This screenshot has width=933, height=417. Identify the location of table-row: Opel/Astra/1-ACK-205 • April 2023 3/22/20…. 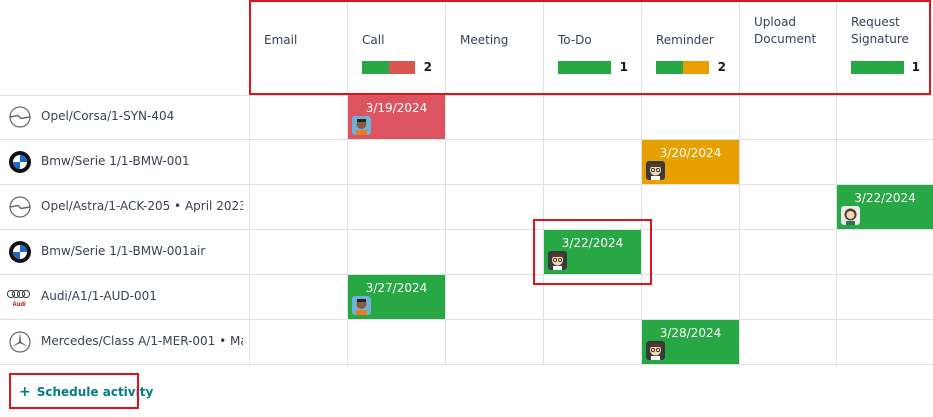
(466, 207).